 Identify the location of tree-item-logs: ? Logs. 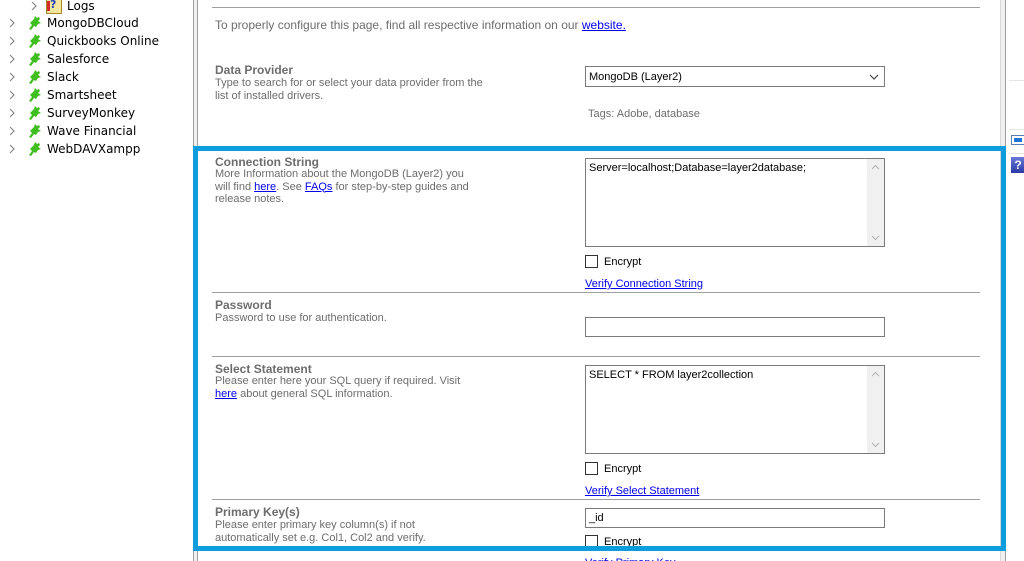
(62, 7).